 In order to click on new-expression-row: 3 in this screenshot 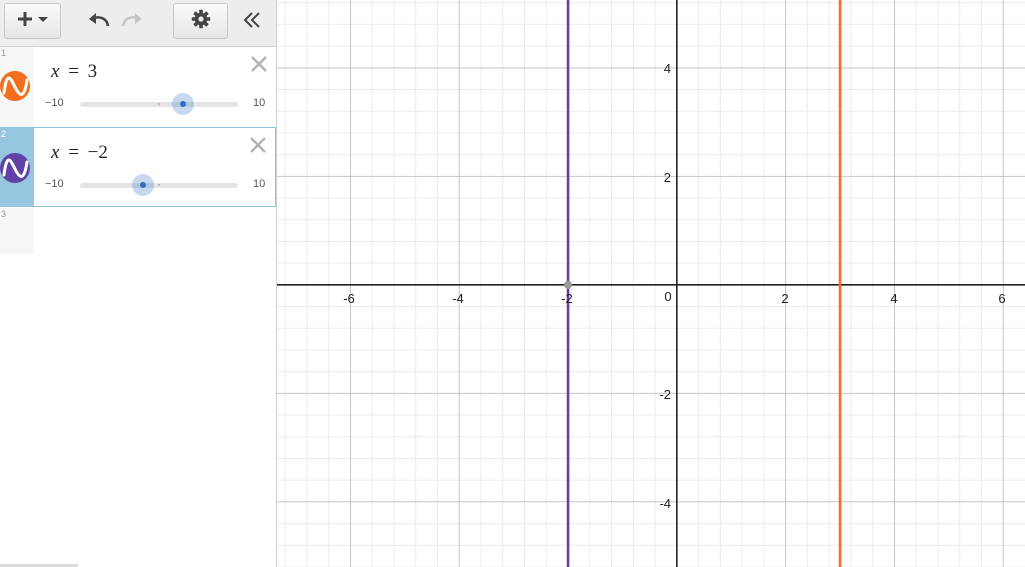, I will do `click(17, 231)`.